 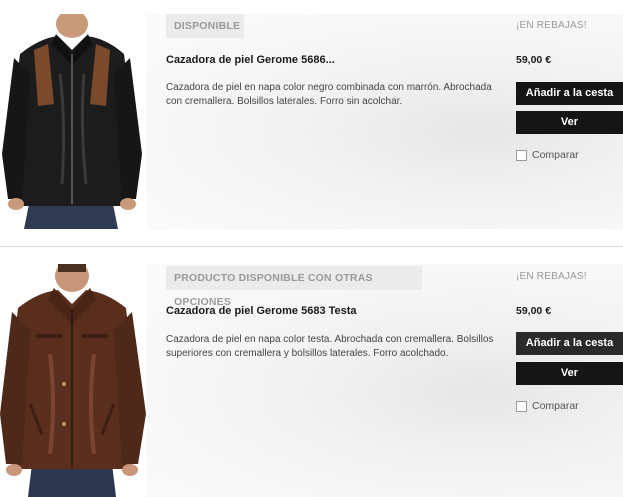 What do you see at coordinates (261, 311) in the screenshot?
I see `product-title: Cazadora de piel Gerome 5683 Testa` at bounding box center [261, 311].